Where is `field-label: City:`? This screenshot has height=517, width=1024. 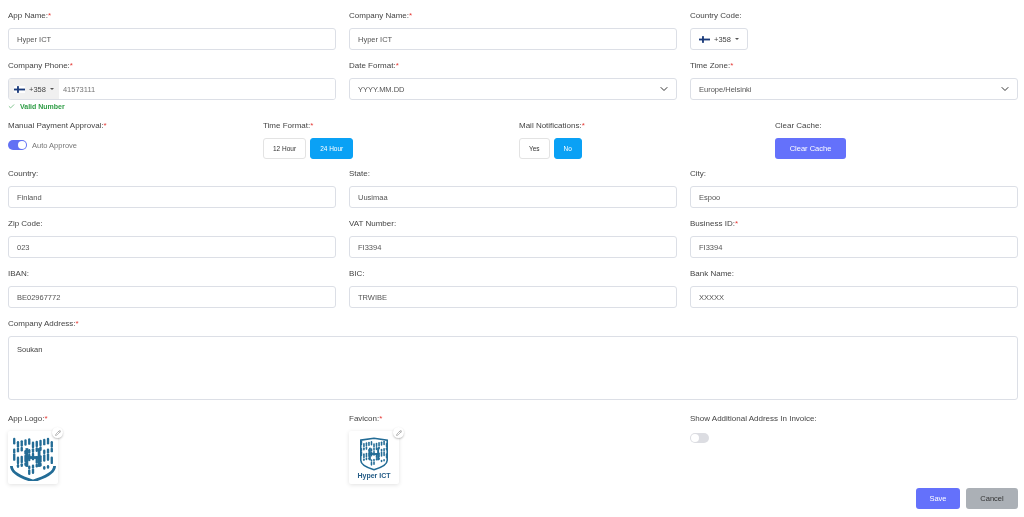
field-label: City: is located at coordinates (698, 174).